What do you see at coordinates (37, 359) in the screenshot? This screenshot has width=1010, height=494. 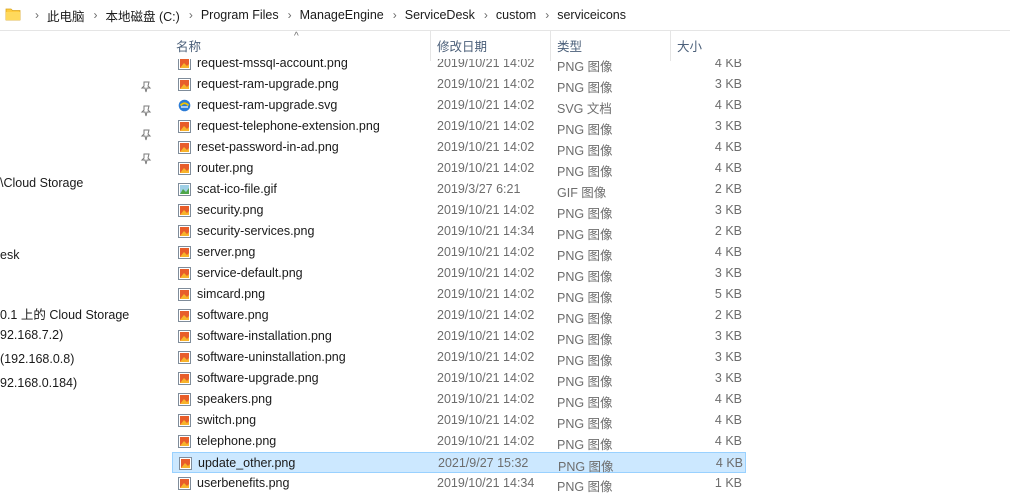 I see `nav-item-network-host-2: (192.168.0.8)` at bounding box center [37, 359].